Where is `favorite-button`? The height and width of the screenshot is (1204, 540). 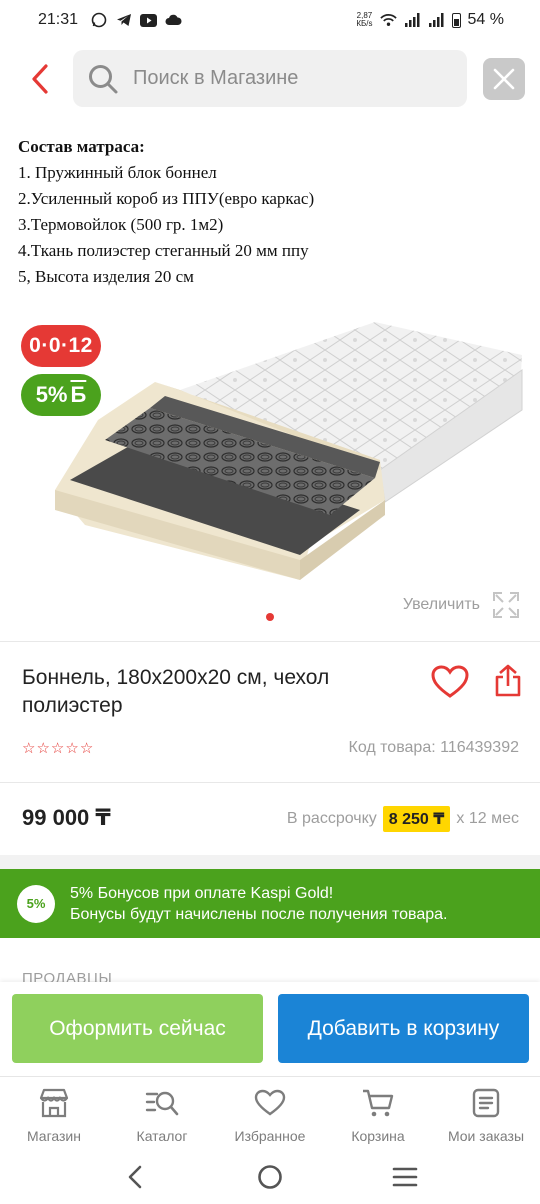
favorite-button is located at coordinates (450, 682).